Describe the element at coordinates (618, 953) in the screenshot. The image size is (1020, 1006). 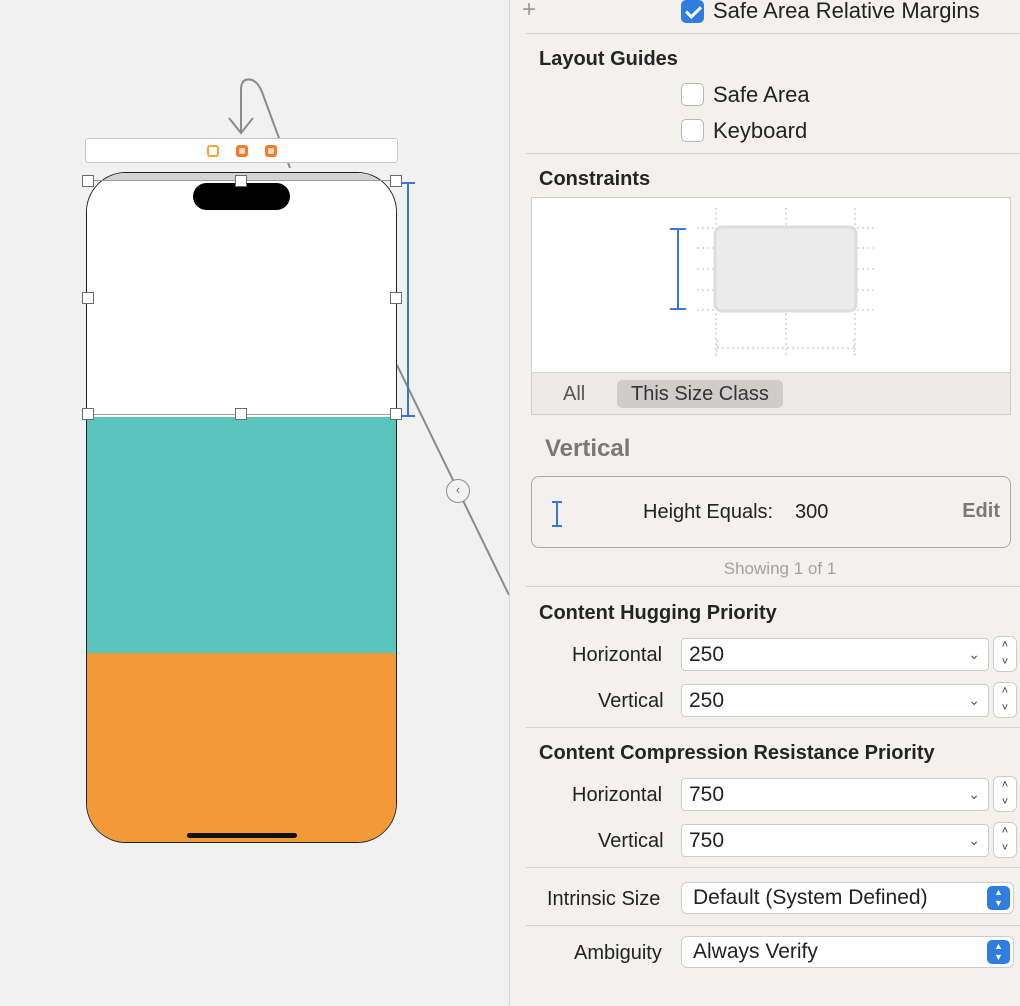
I see `ambiguity-label: Ambiguity` at that location.